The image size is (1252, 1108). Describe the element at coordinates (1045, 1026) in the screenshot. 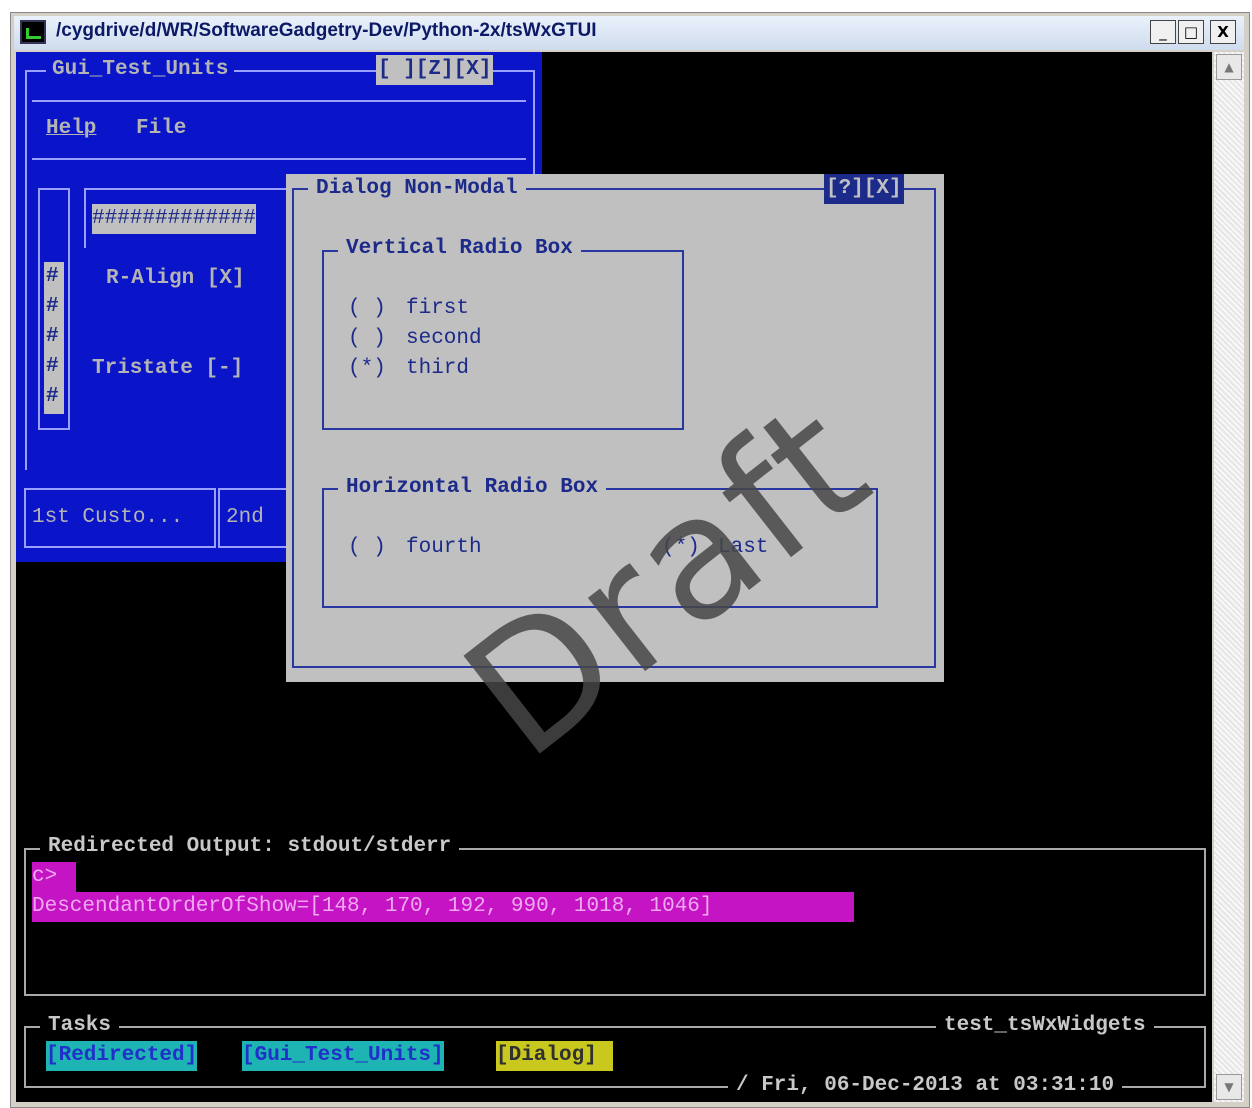

I see `tasks-app-name: test_tsWxWidgets` at that location.